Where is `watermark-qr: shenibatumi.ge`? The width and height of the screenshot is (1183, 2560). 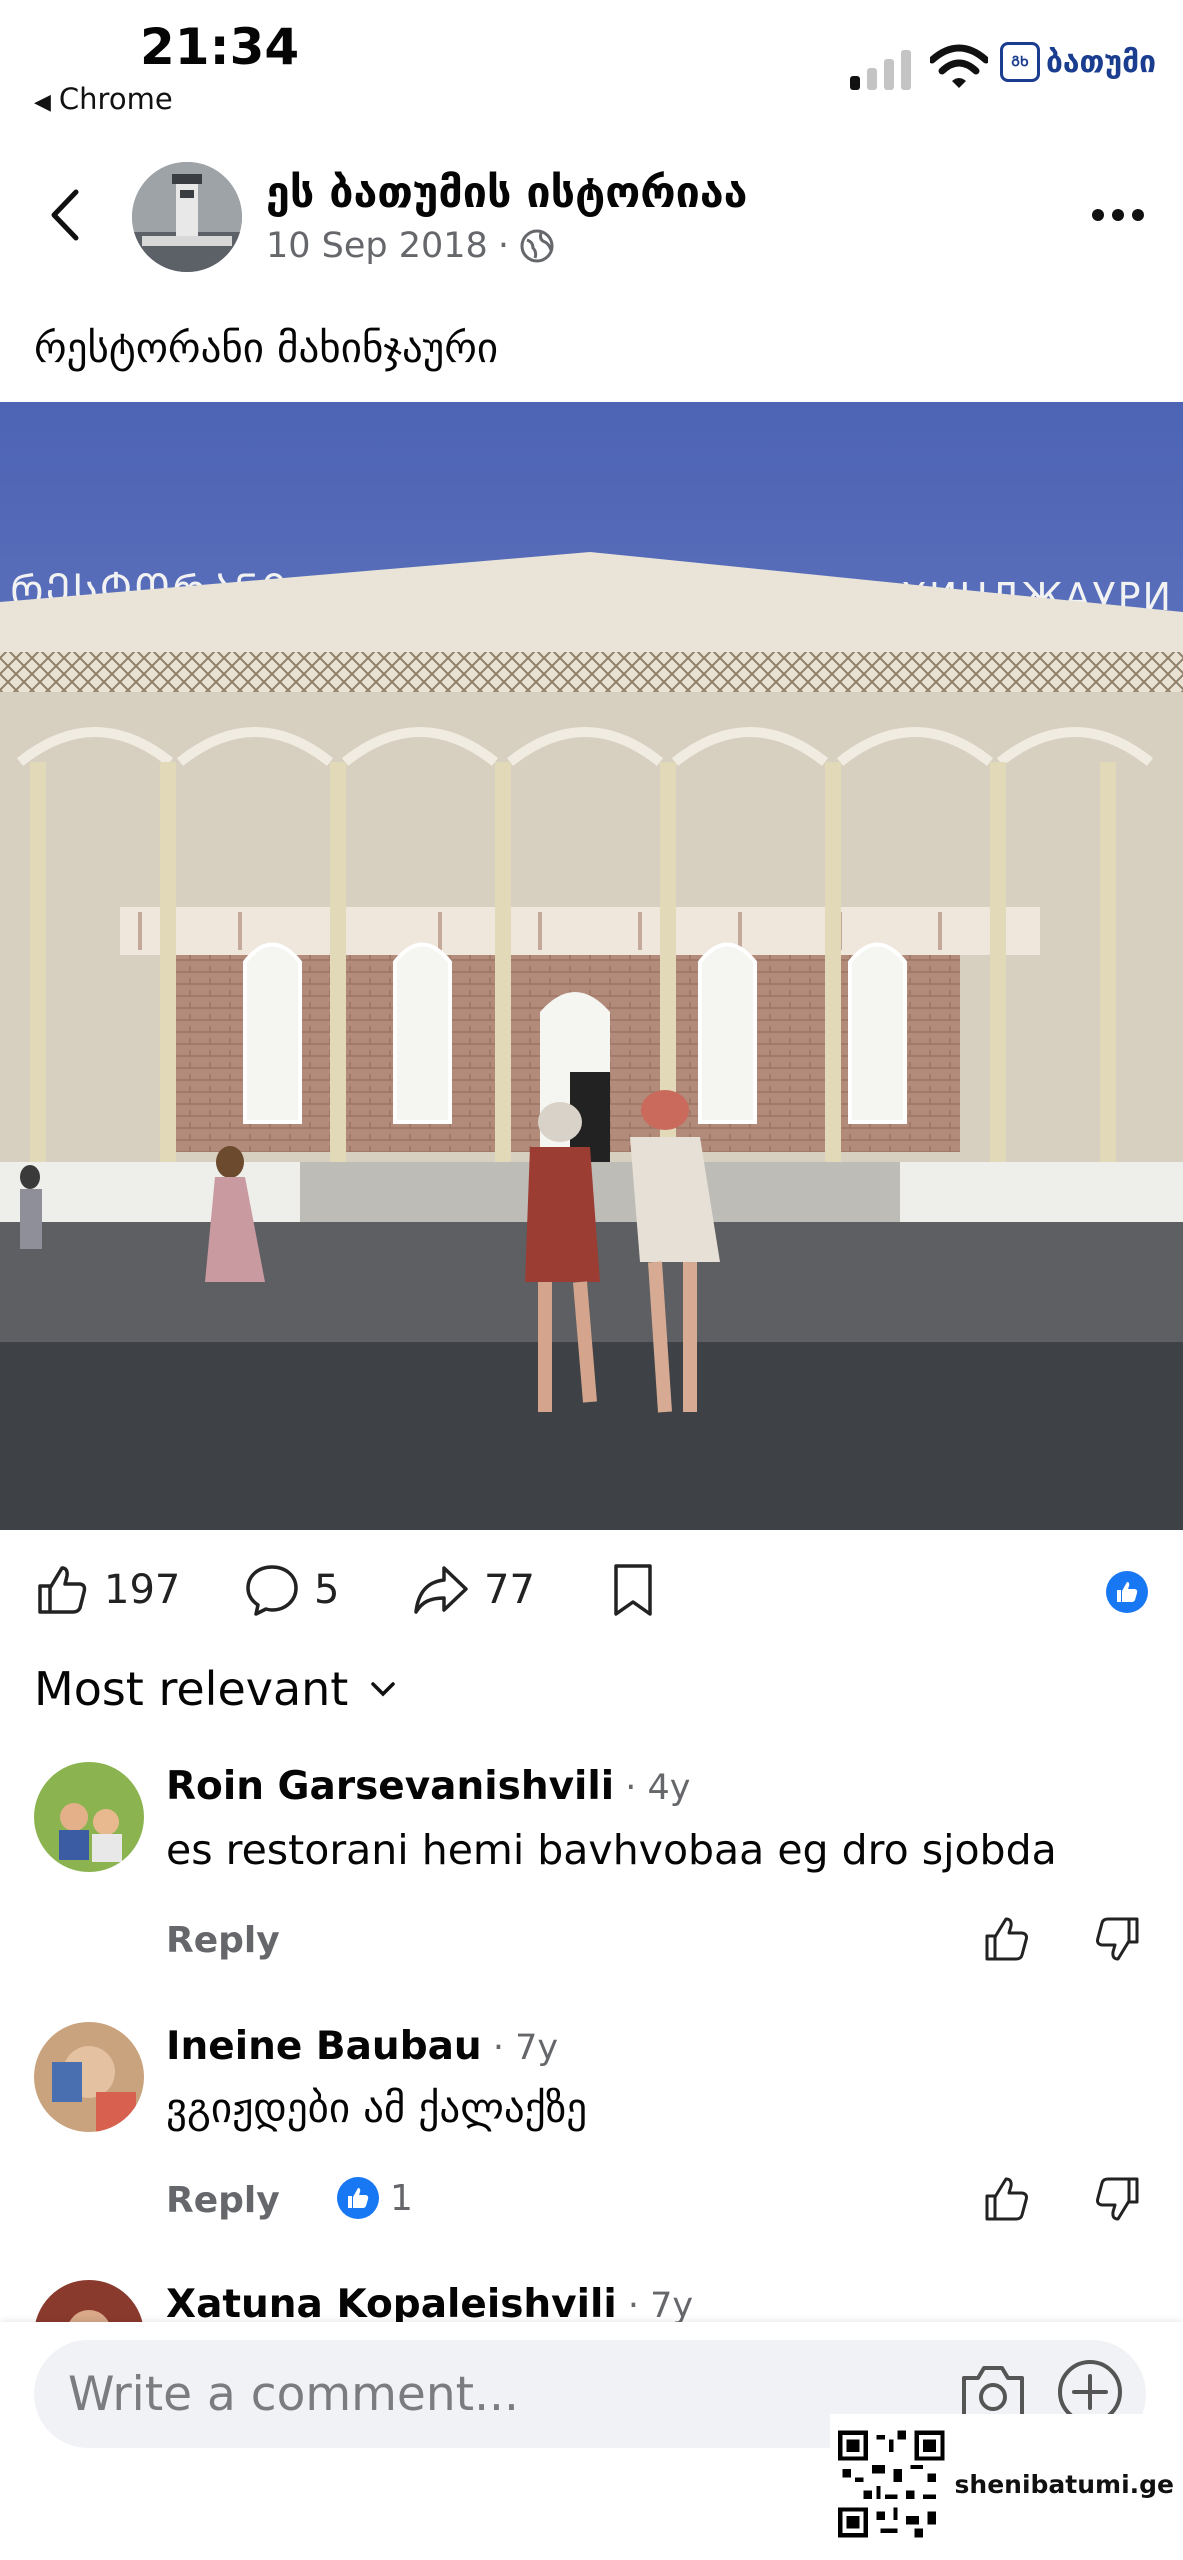
watermark-qr: shenibatumi.ge is located at coordinates (1002, 2484).